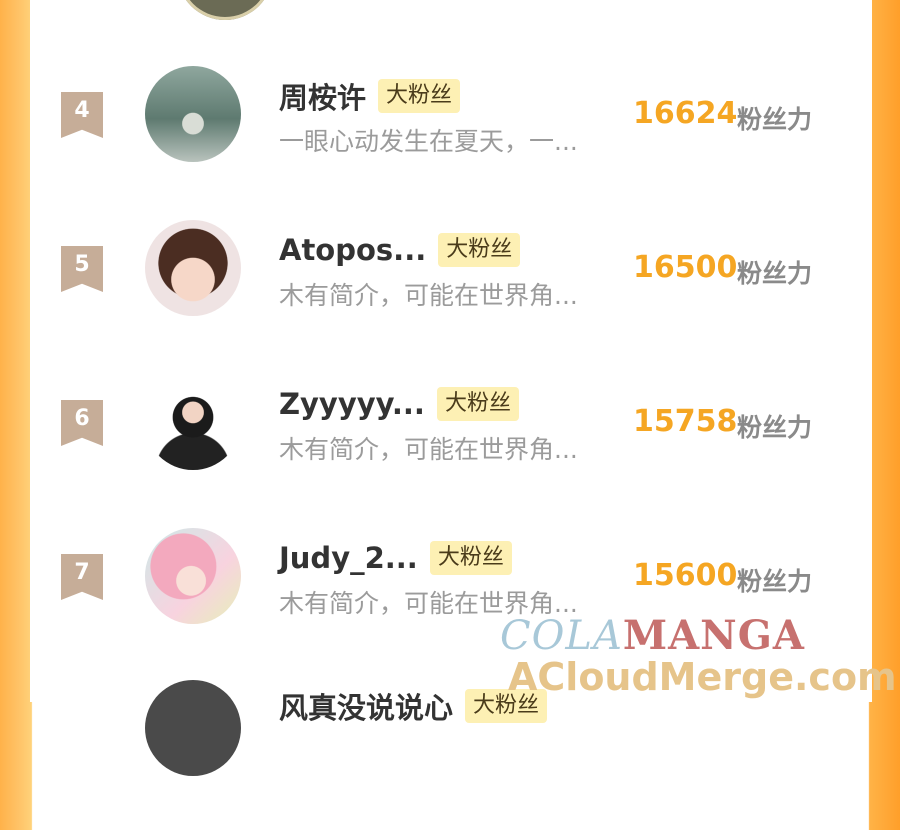 The image size is (900, 830). I want to click on fan-score: 16624, so click(685, 113).